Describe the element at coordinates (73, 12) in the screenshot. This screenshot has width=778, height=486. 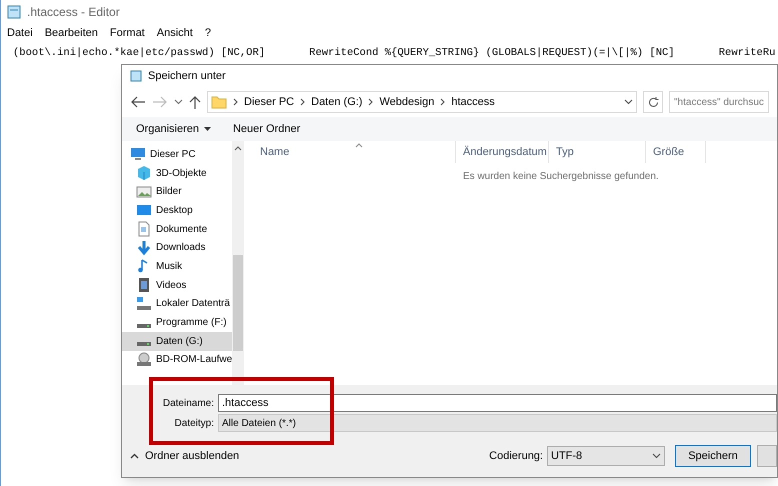
I see `window-title: .htaccess - Editor` at that location.